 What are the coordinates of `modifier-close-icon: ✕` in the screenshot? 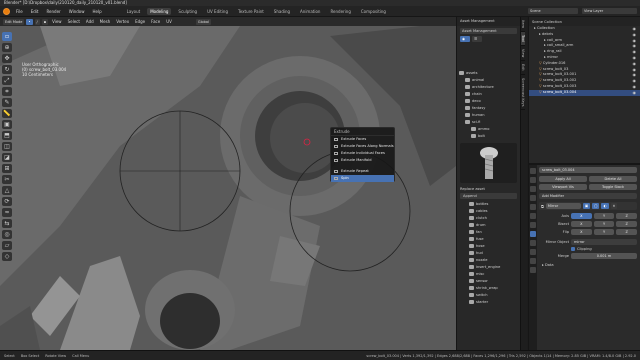 It's located at (614, 206).